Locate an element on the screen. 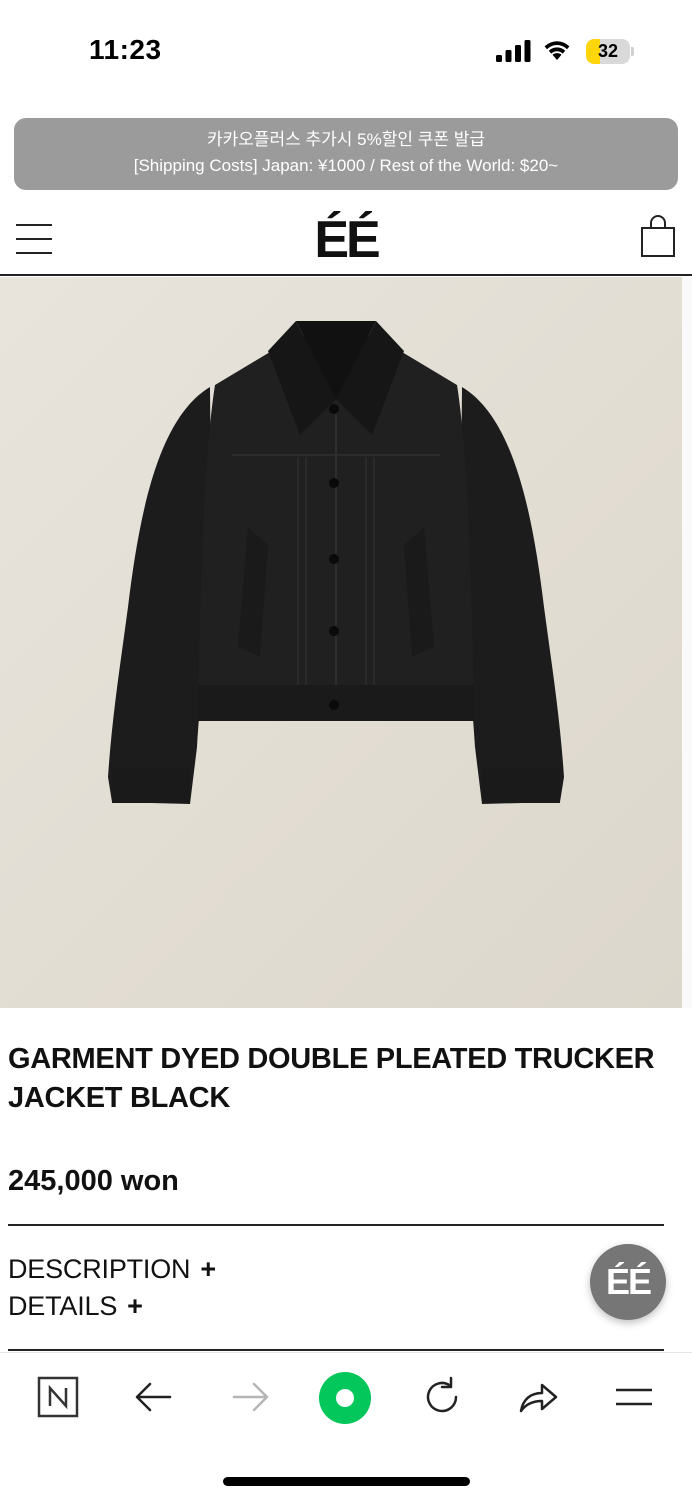 Image resolution: width=692 pixels, height=1500 pixels. site-logo: ÉÉ is located at coordinates (346, 240).